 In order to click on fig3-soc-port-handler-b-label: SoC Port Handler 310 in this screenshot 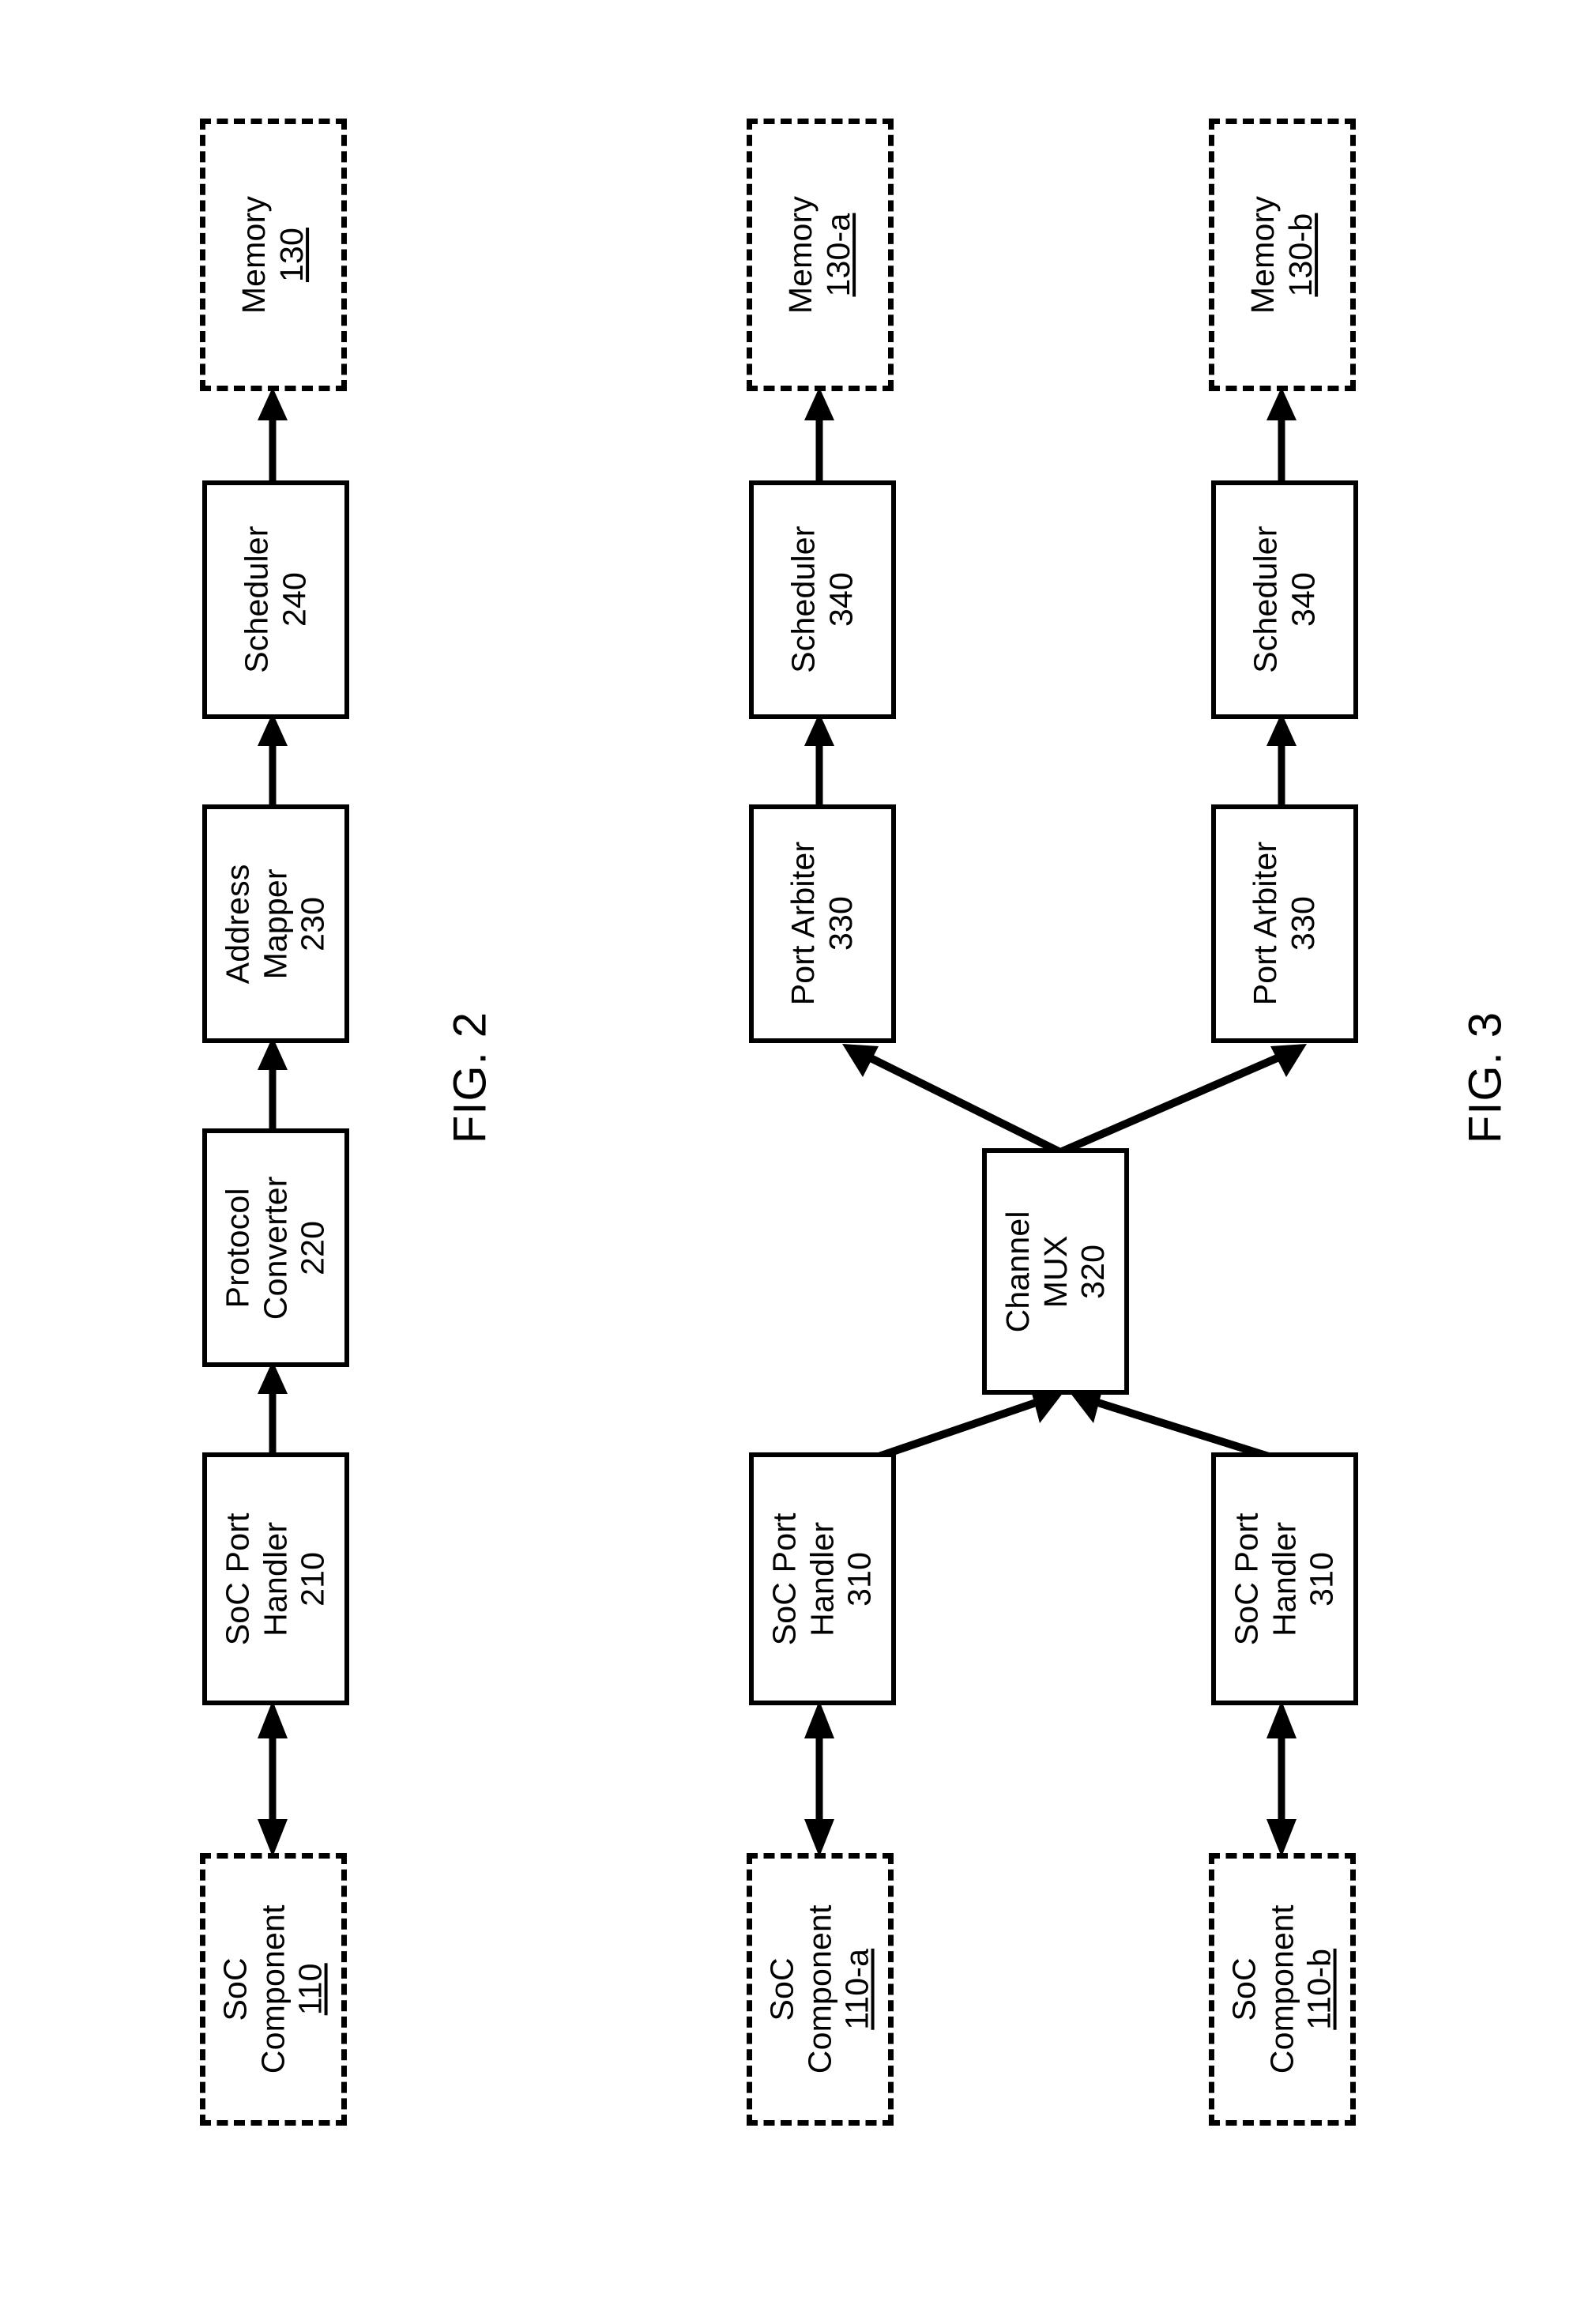, I will do `click(1285, 1579)`.